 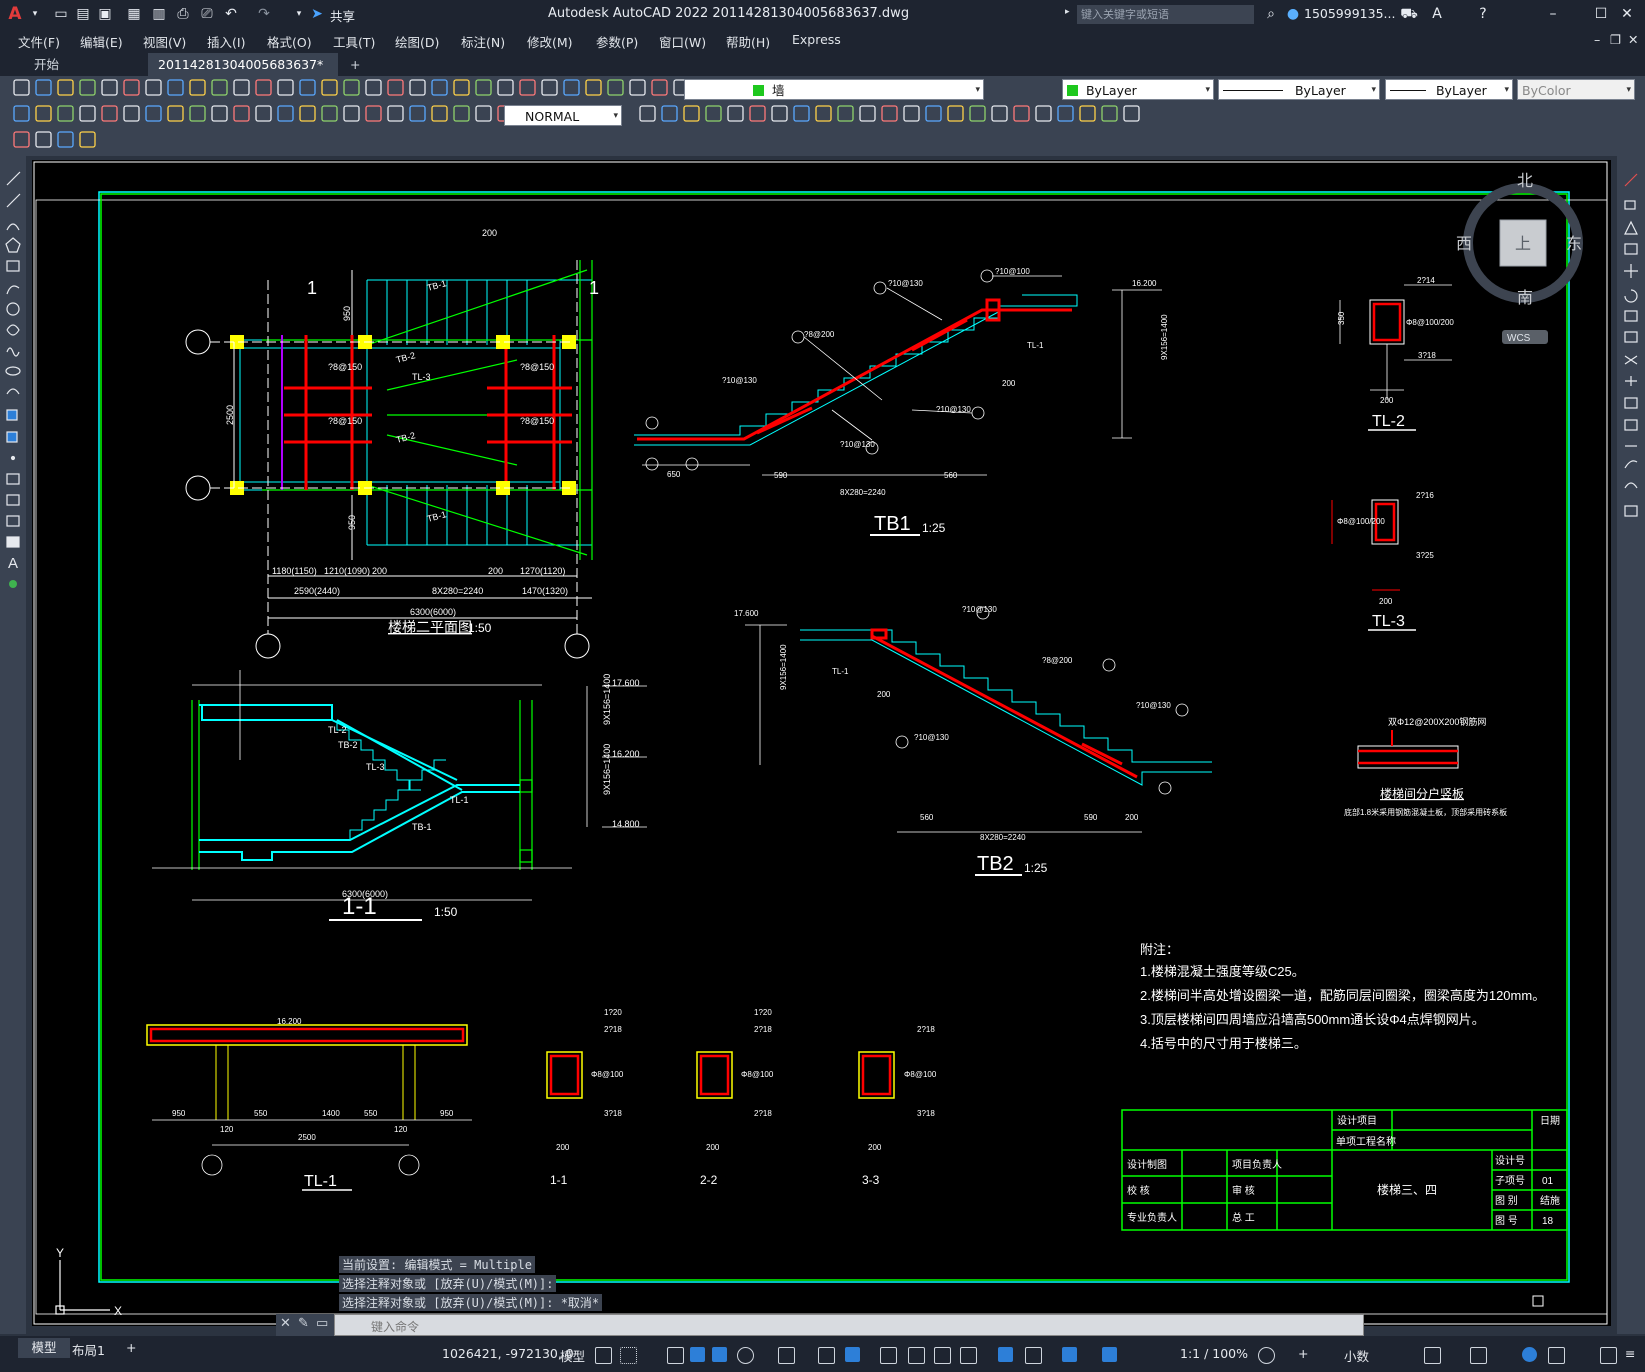 What do you see at coordinates (1449, 89) in the screenshot?
I see `lineweight-dropdown: ByLayer ▾` at bounding box center [1449, 89].